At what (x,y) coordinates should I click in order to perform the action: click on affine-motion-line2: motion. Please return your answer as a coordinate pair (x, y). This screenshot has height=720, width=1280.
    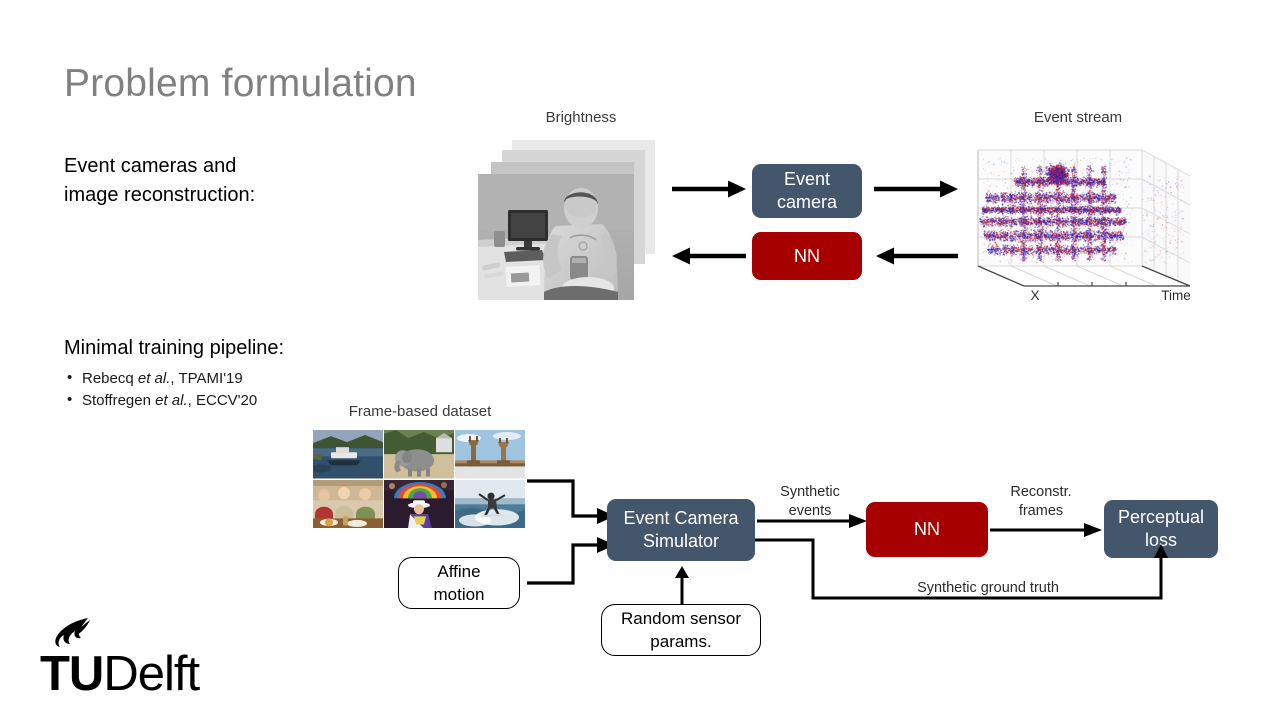
    Looking at the image, I should click on (459, 594).